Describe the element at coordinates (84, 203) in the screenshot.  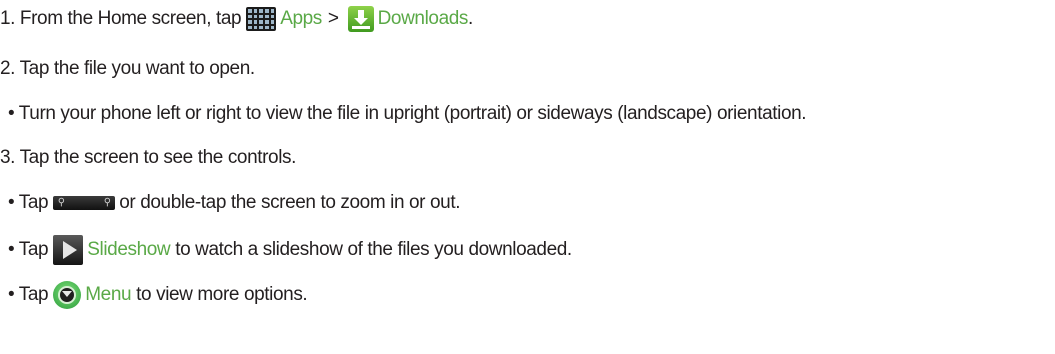
I see `zoom-control-icon: ⚲ ⚲` at that location.